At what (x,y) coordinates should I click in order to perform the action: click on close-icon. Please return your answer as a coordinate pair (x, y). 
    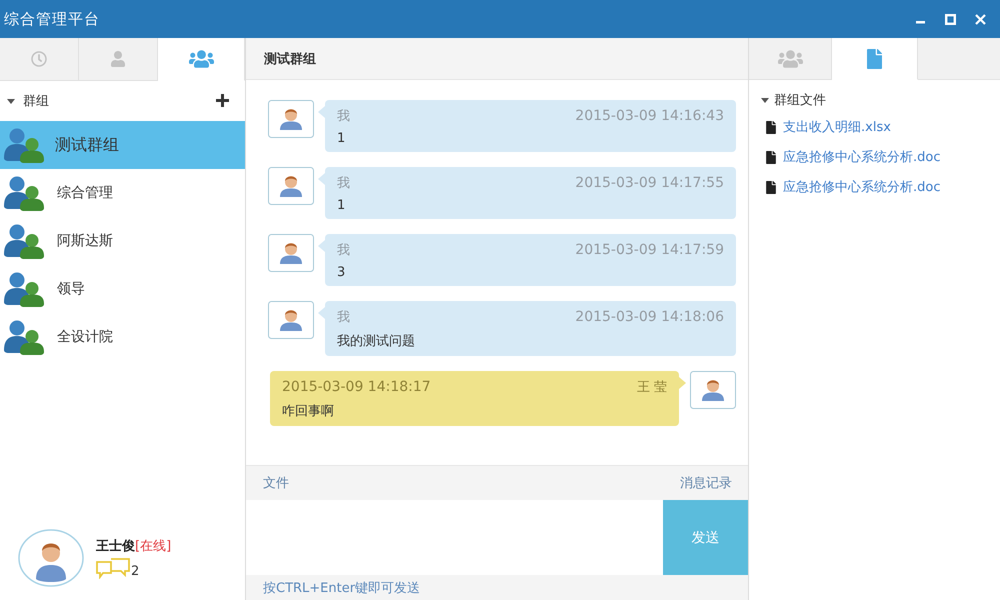
    Looking at the image, I should click on (980, 19).